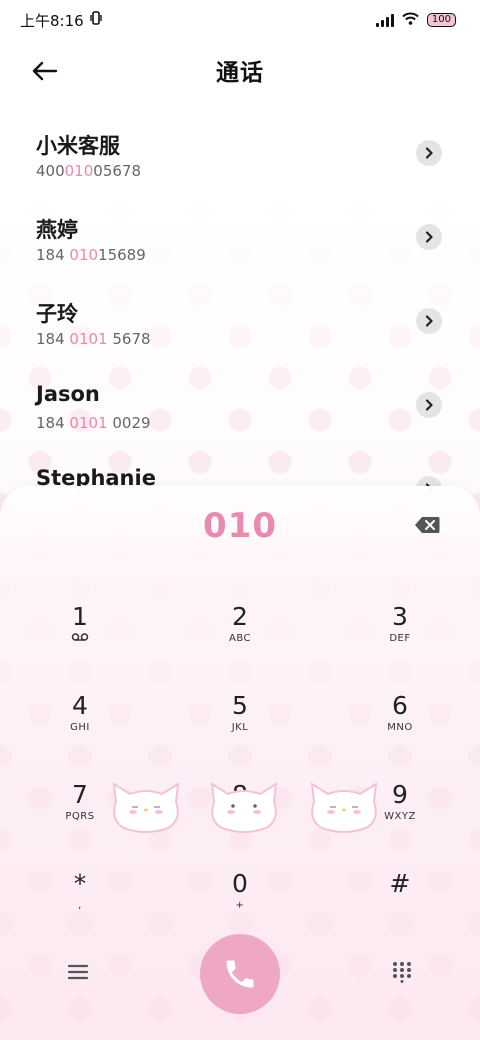 Image resolution: width=480 pixels, height=1040 pixels. What do you see at coordinates (95, 20) in the screenshot?
I see `vibrate-icon` at bounding box center [95, 20].